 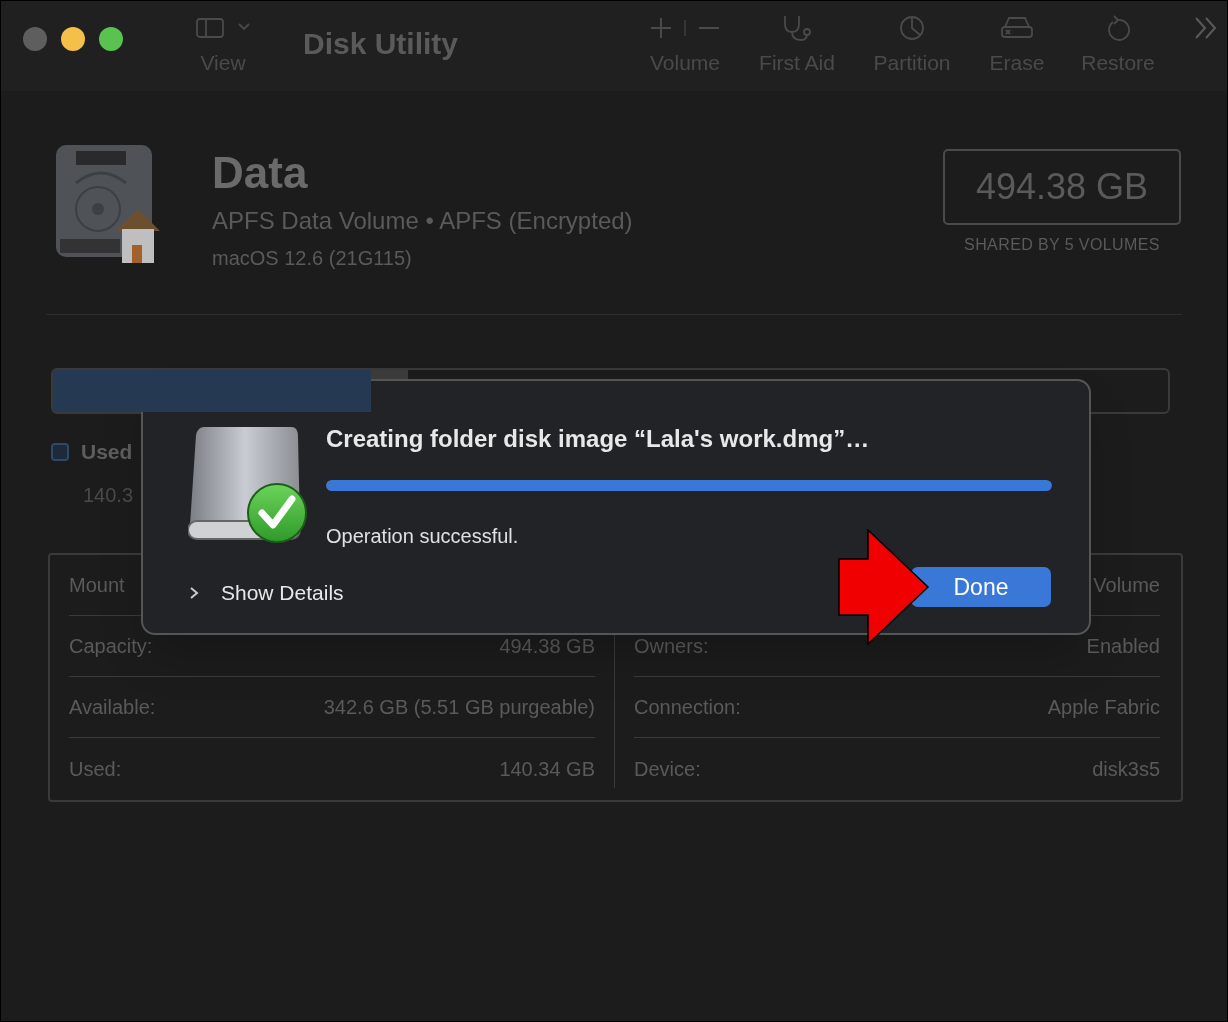 I want to click on info-value: Volume, so click(x=1126, y=585).